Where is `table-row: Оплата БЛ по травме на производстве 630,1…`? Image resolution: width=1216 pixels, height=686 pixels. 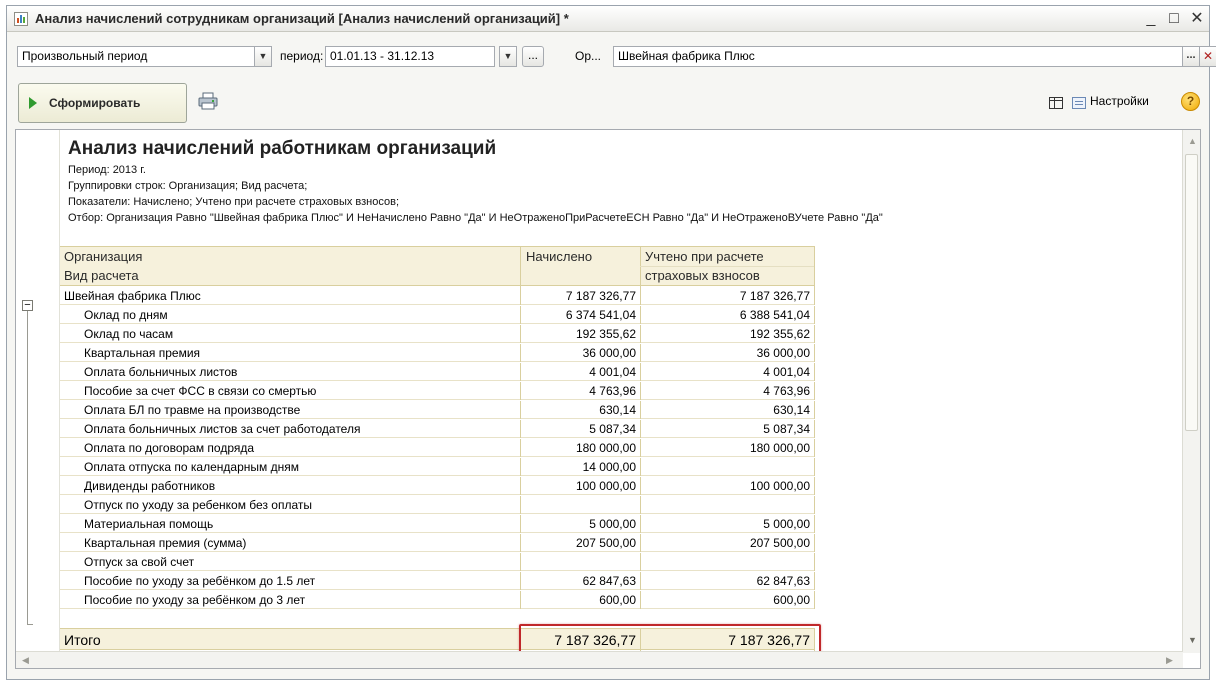 table-row: Оплата БЛ по травме на производстве 630,1… is located at coordinates (437, 410).